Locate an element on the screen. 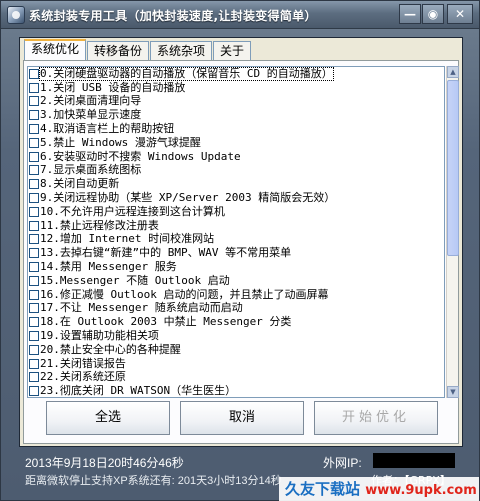 The height and width of the screenshot is (501, 480). option-row: 14.禁用 Messenger 服务 is located at coordinates (236, 267).